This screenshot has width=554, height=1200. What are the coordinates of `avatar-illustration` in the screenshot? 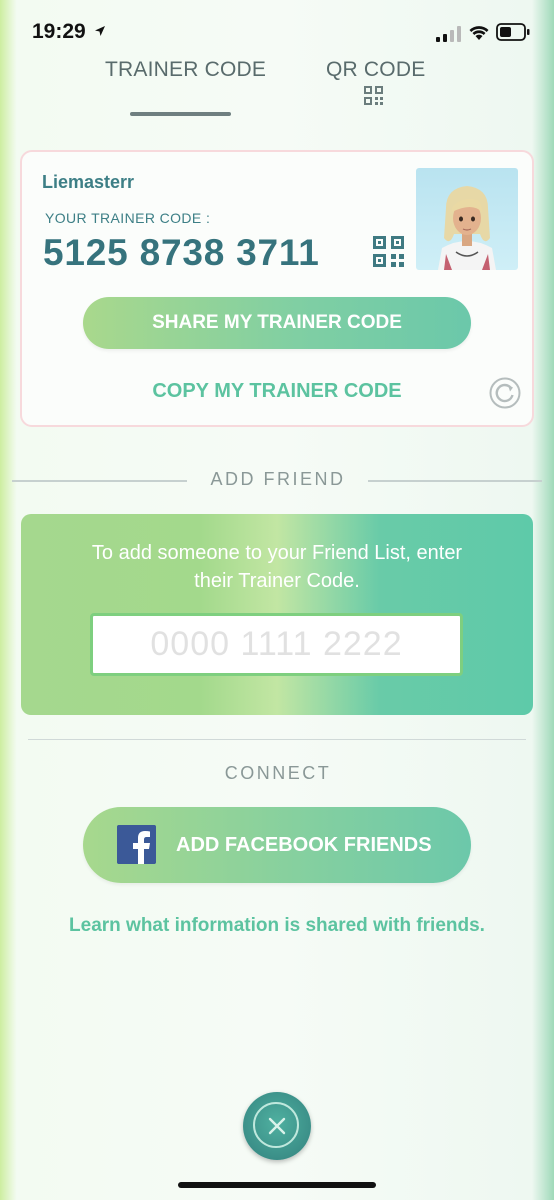 It's located at (467, 228).